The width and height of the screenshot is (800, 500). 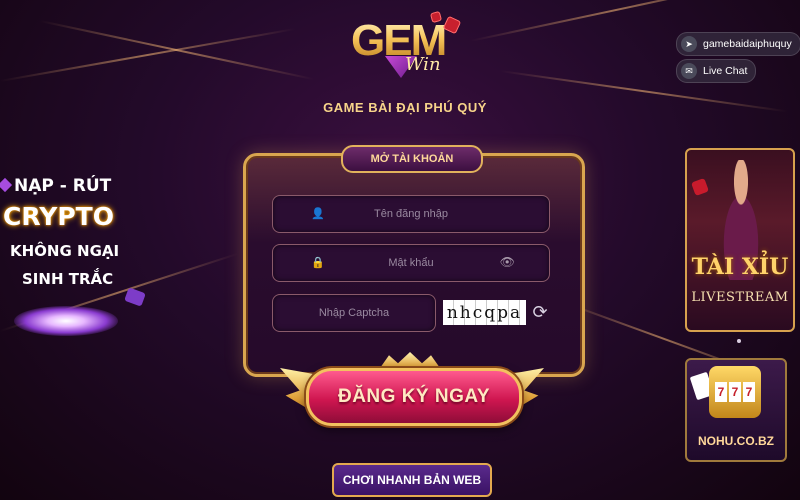 I want to click on site-subtitle: GAME BÀI ĐẠI PHÚ QUÝ, so click(x=405, y=107).